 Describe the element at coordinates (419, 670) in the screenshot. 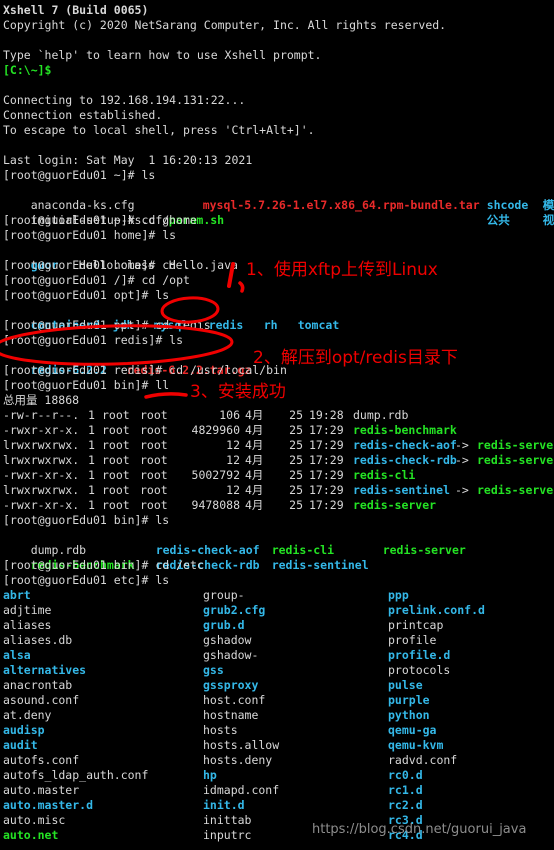

I see `file-entry: protocols` at that location.